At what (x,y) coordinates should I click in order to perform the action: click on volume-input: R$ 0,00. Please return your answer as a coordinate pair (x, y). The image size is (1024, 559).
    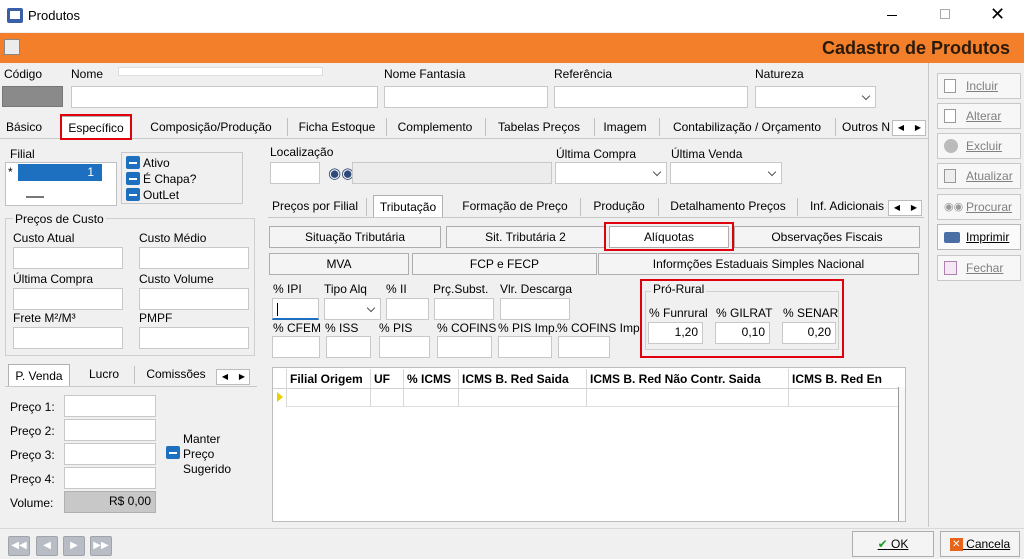
    Looking at the image, I should click on (110, 502).